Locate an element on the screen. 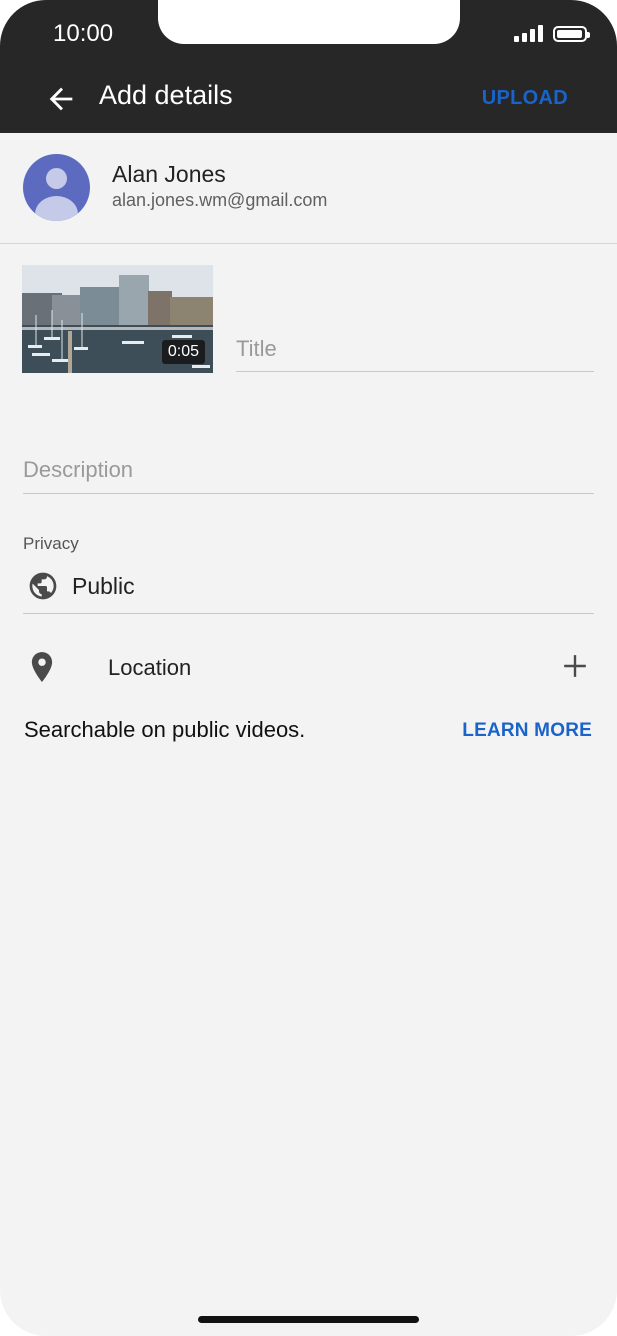  device-notch is located at coordinates (309, 22).